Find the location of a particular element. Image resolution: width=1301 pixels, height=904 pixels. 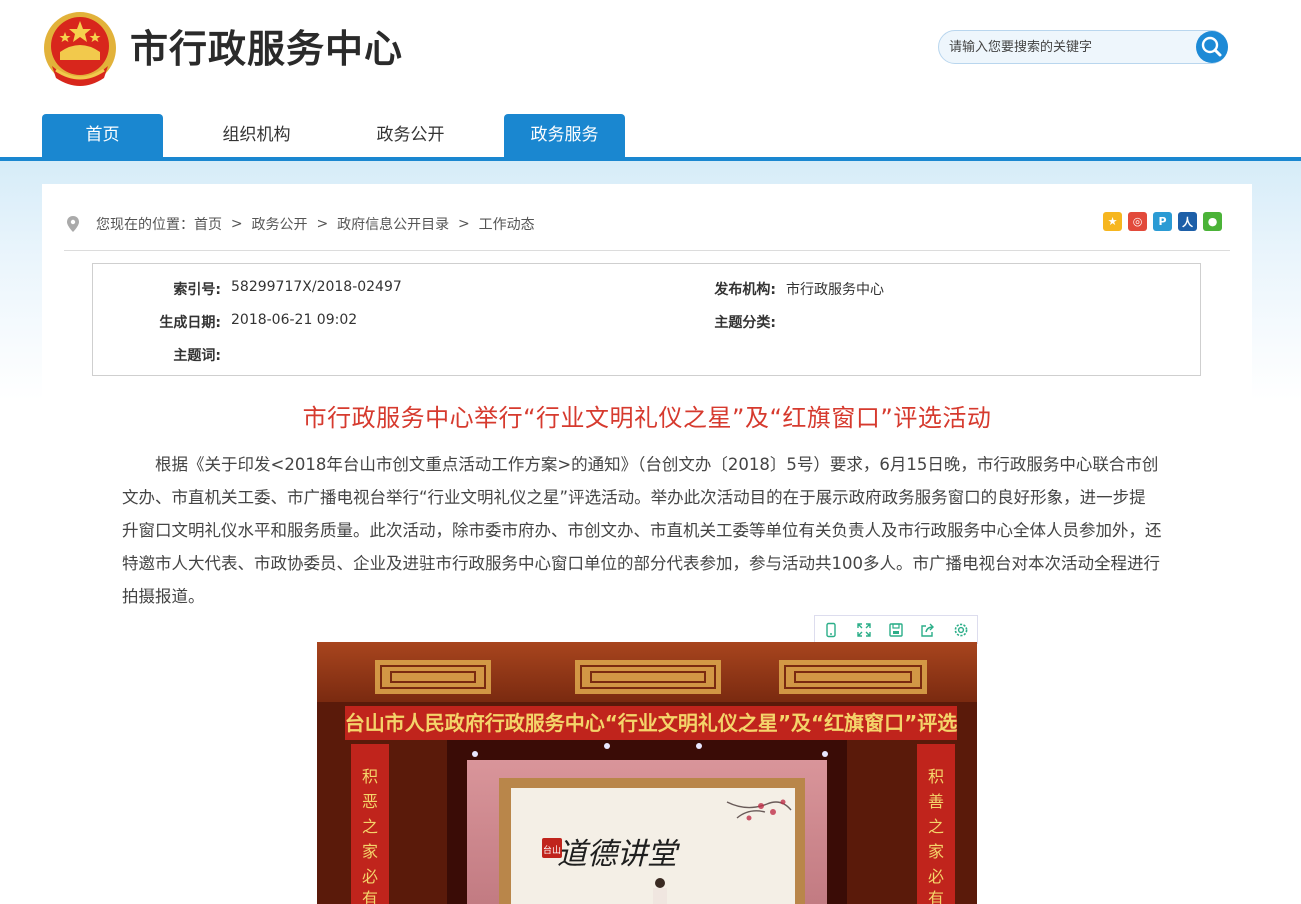

settings-button is located at coordinates (961, 629).